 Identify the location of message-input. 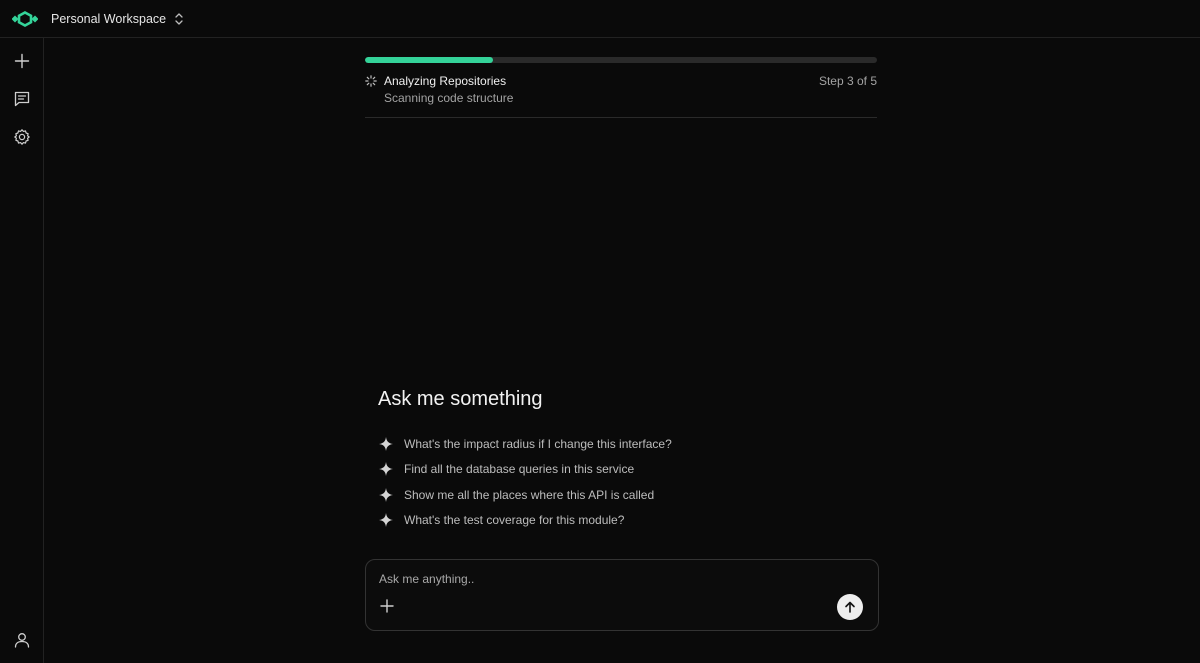
(599, 579).